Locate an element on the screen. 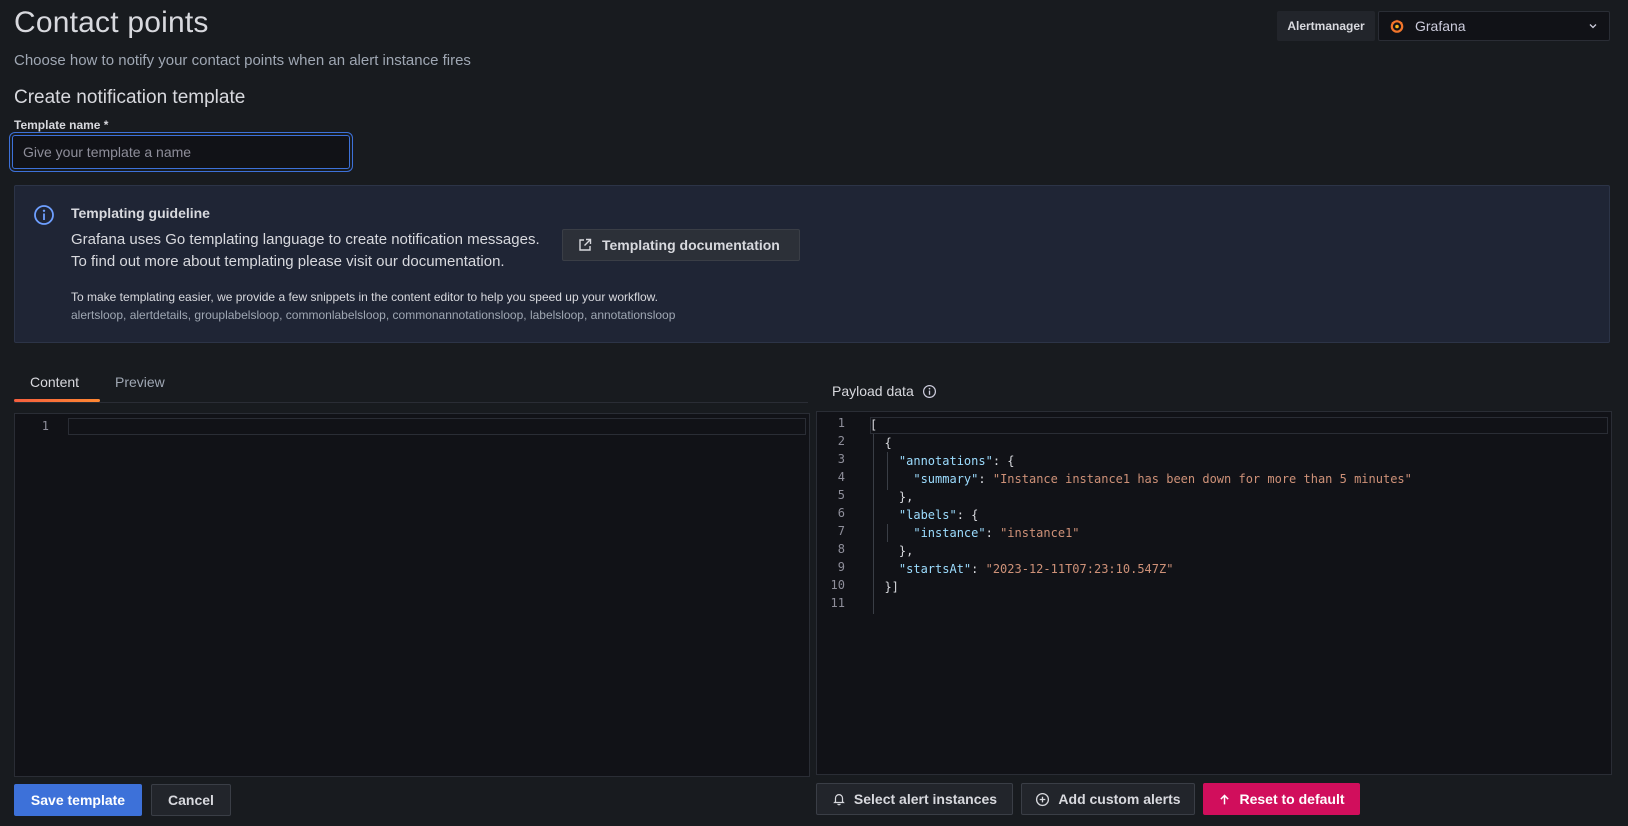  code-line: "instance": "instance1" is located at coordinates (1141, 533).